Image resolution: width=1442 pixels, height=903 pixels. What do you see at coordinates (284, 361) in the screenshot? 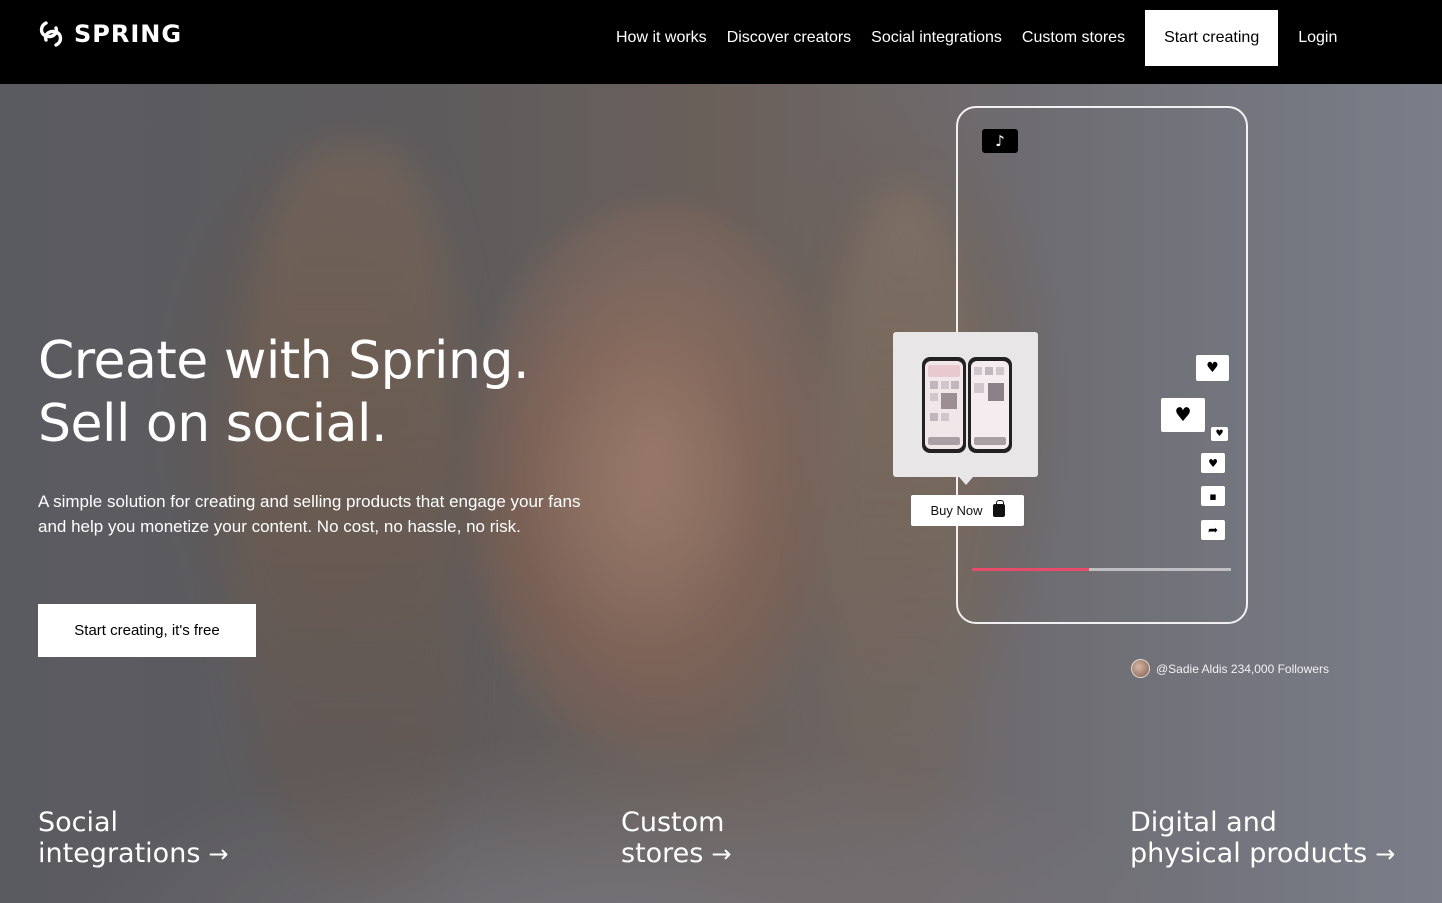
I see `headline-line-1: Create with Spring.` at bounding box center [284, 361].